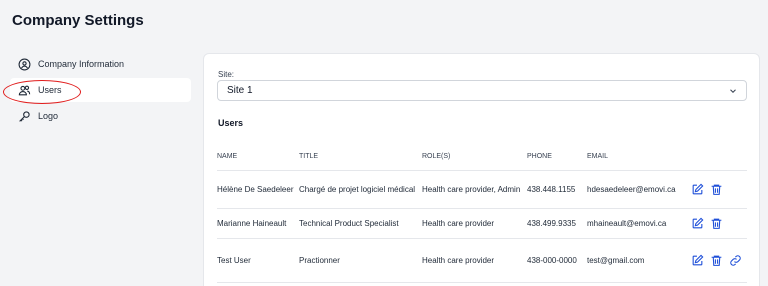  Describe the element at coordinates (474, 157) in the screenshot. I see `column-header-roles: ROLE(S)` at that location.